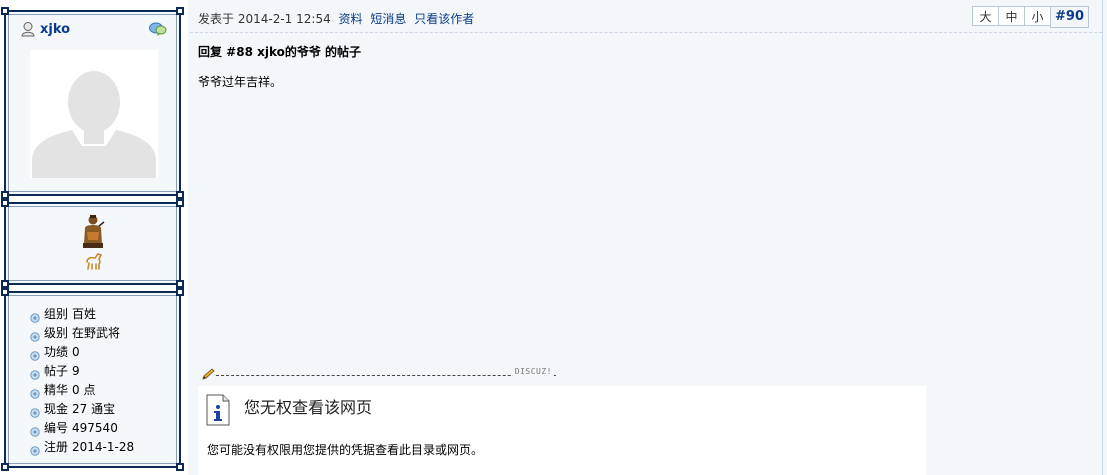 This screenshot has height=475, width=1107. I want to click on stat-cash: 现金 27 通宝, so click(82, 409).